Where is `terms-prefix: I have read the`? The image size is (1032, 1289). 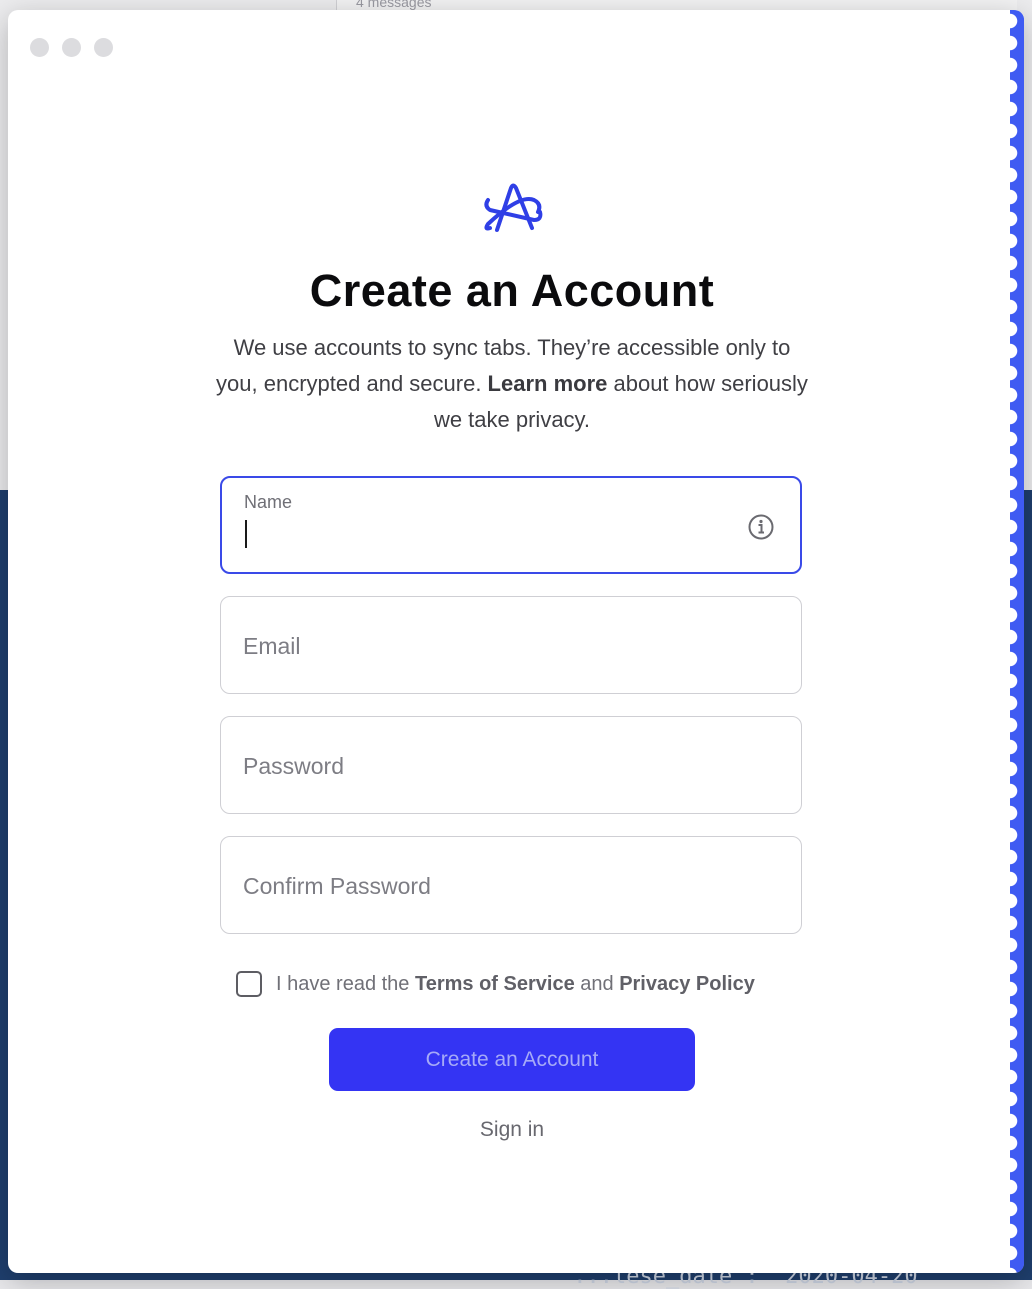
terms-prefix: I have read the is located at coordinates (345, 983).